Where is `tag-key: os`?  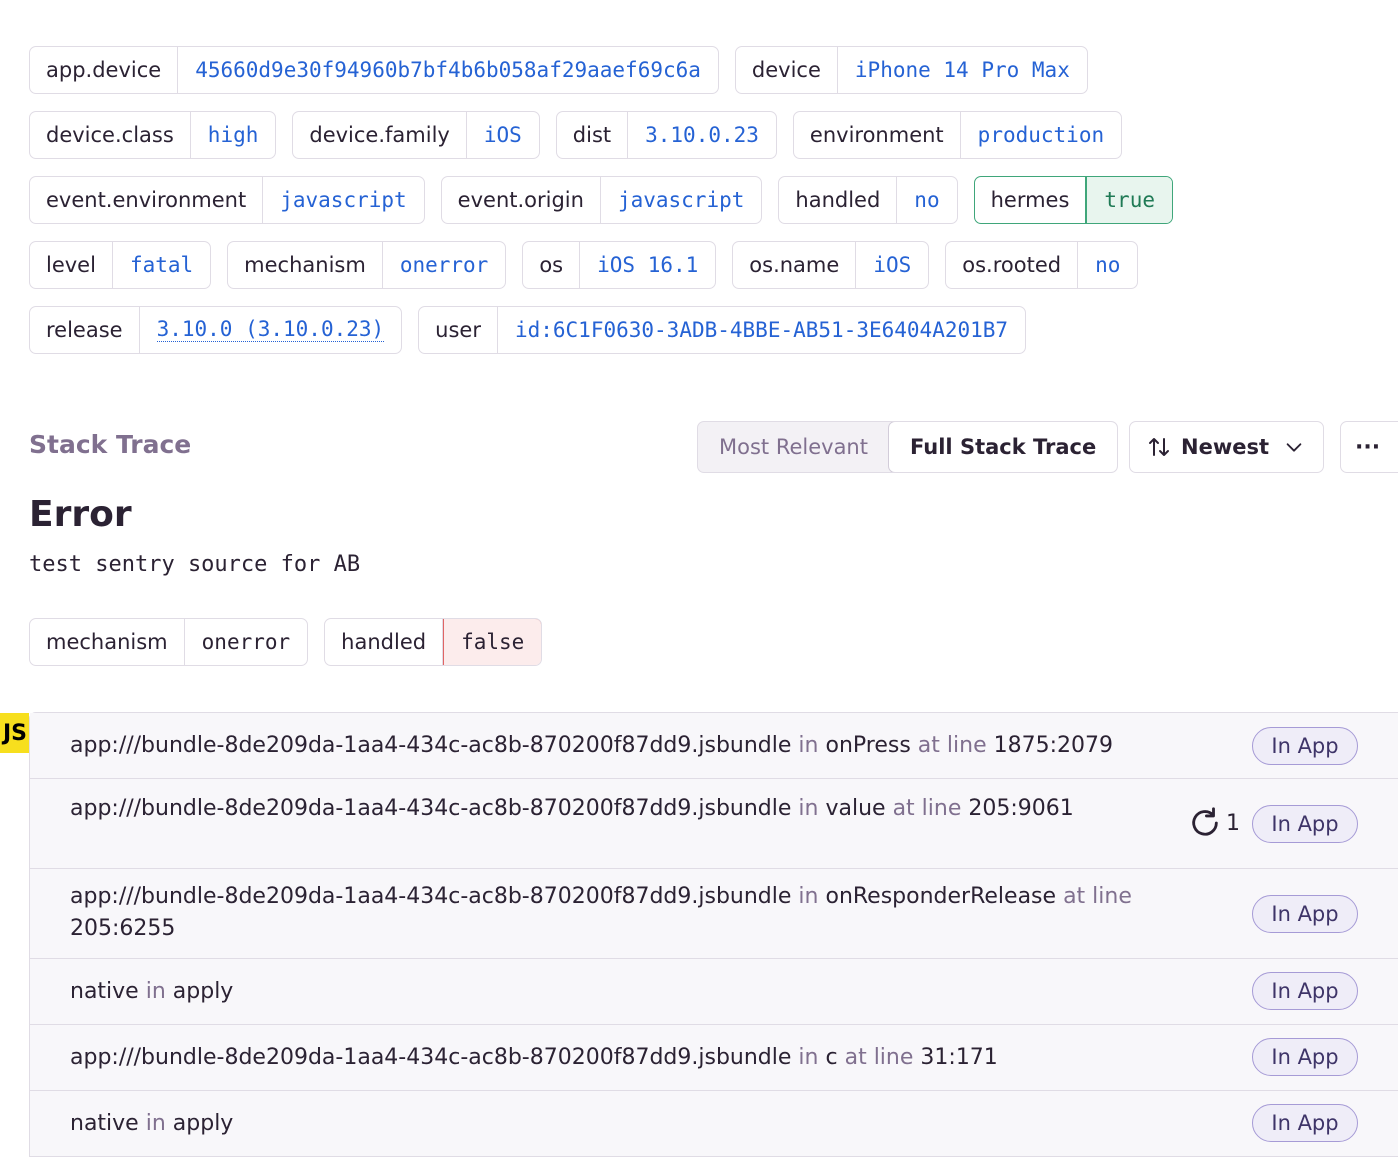 tag-key: os is located at coordinates (552, 265).